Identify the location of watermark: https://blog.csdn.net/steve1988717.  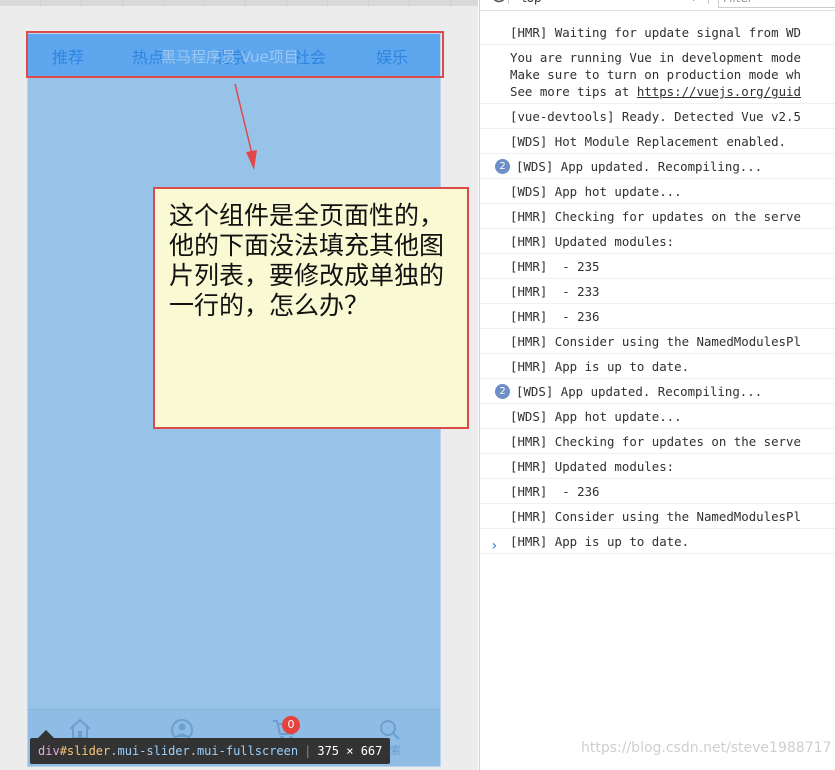
(706, 748).